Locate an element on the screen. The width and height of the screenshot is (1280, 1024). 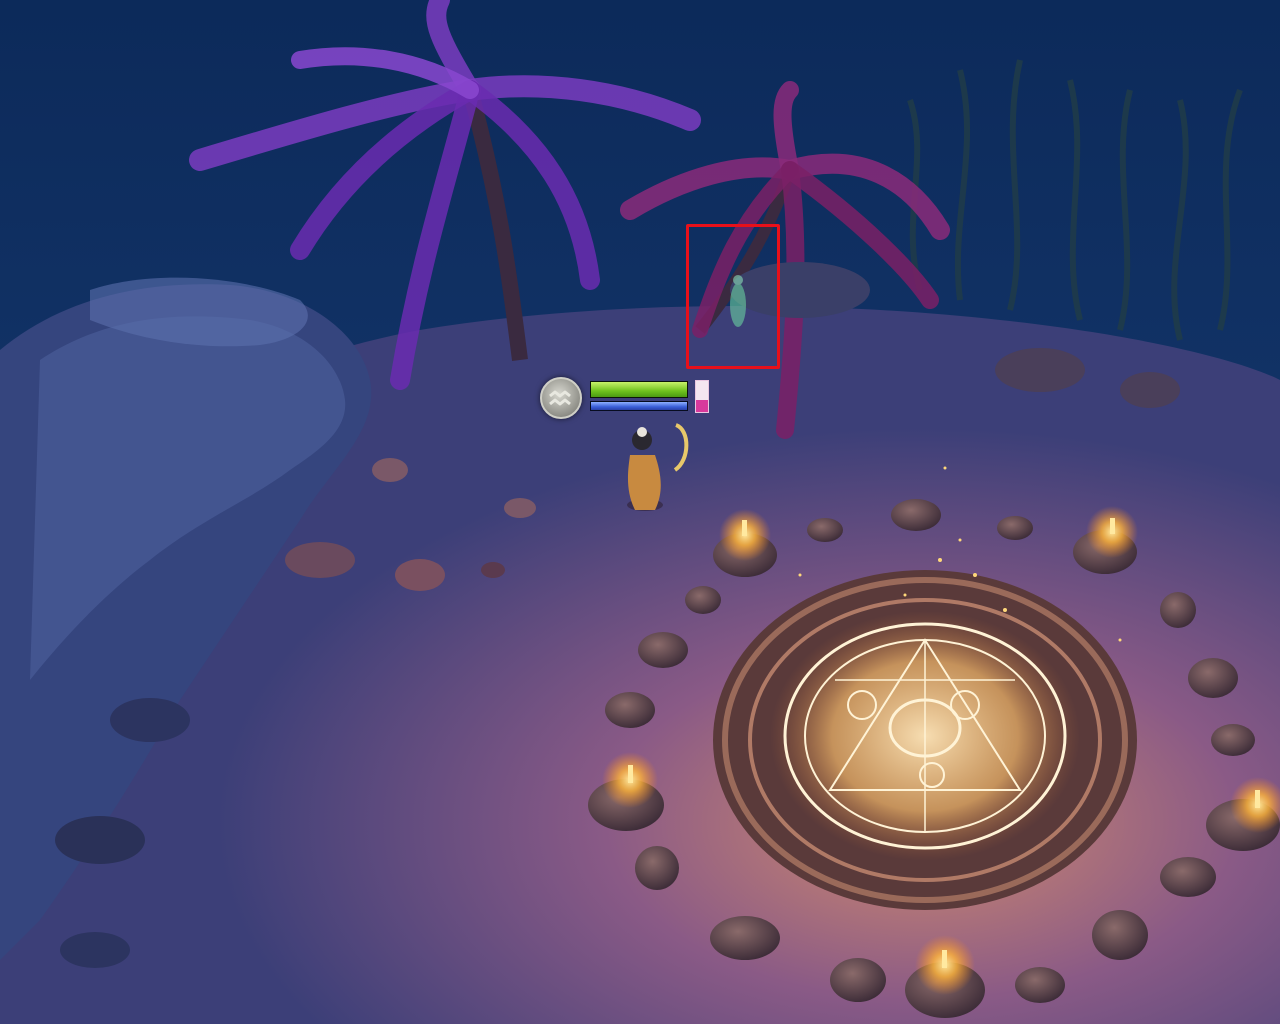
stamina-gauge-fill is located at coordinates (702, 405).